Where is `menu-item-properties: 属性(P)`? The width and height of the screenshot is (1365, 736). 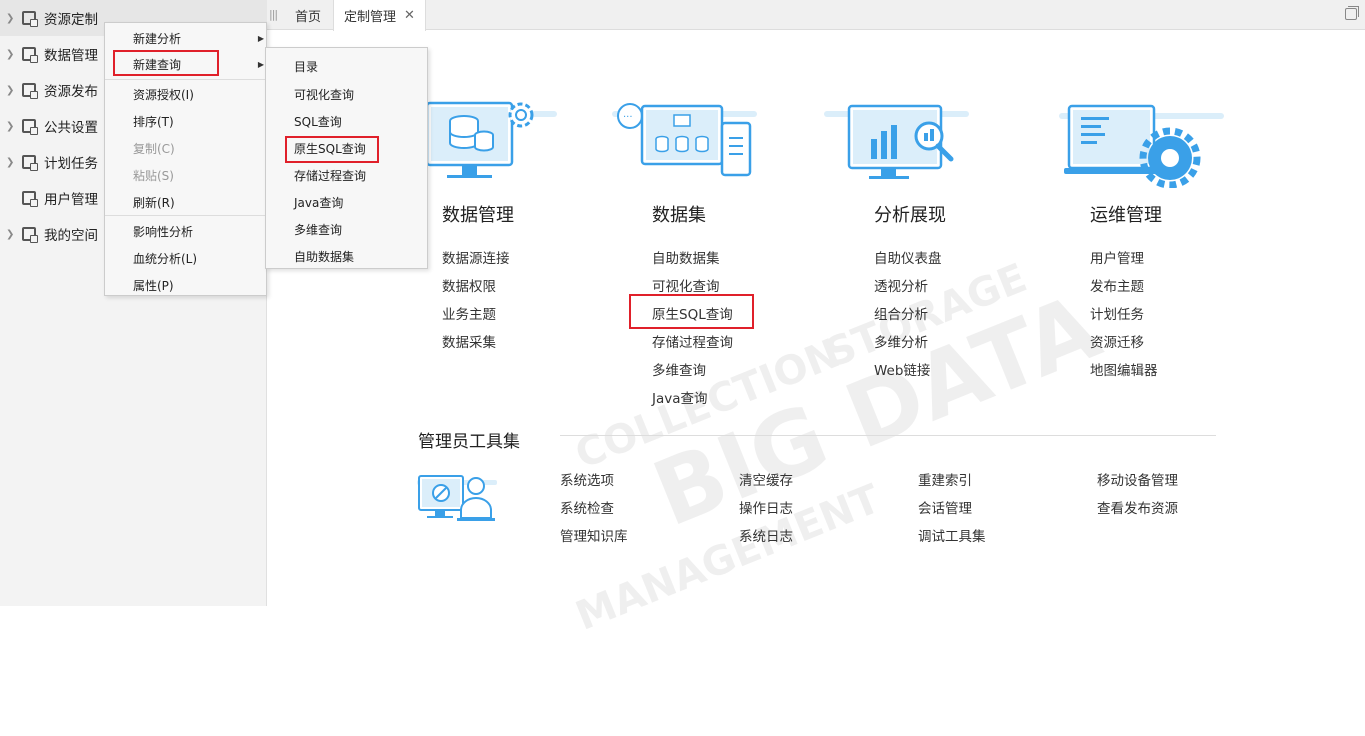 menu-item-properties: 属性(P) is located at coordinates (199, 285).